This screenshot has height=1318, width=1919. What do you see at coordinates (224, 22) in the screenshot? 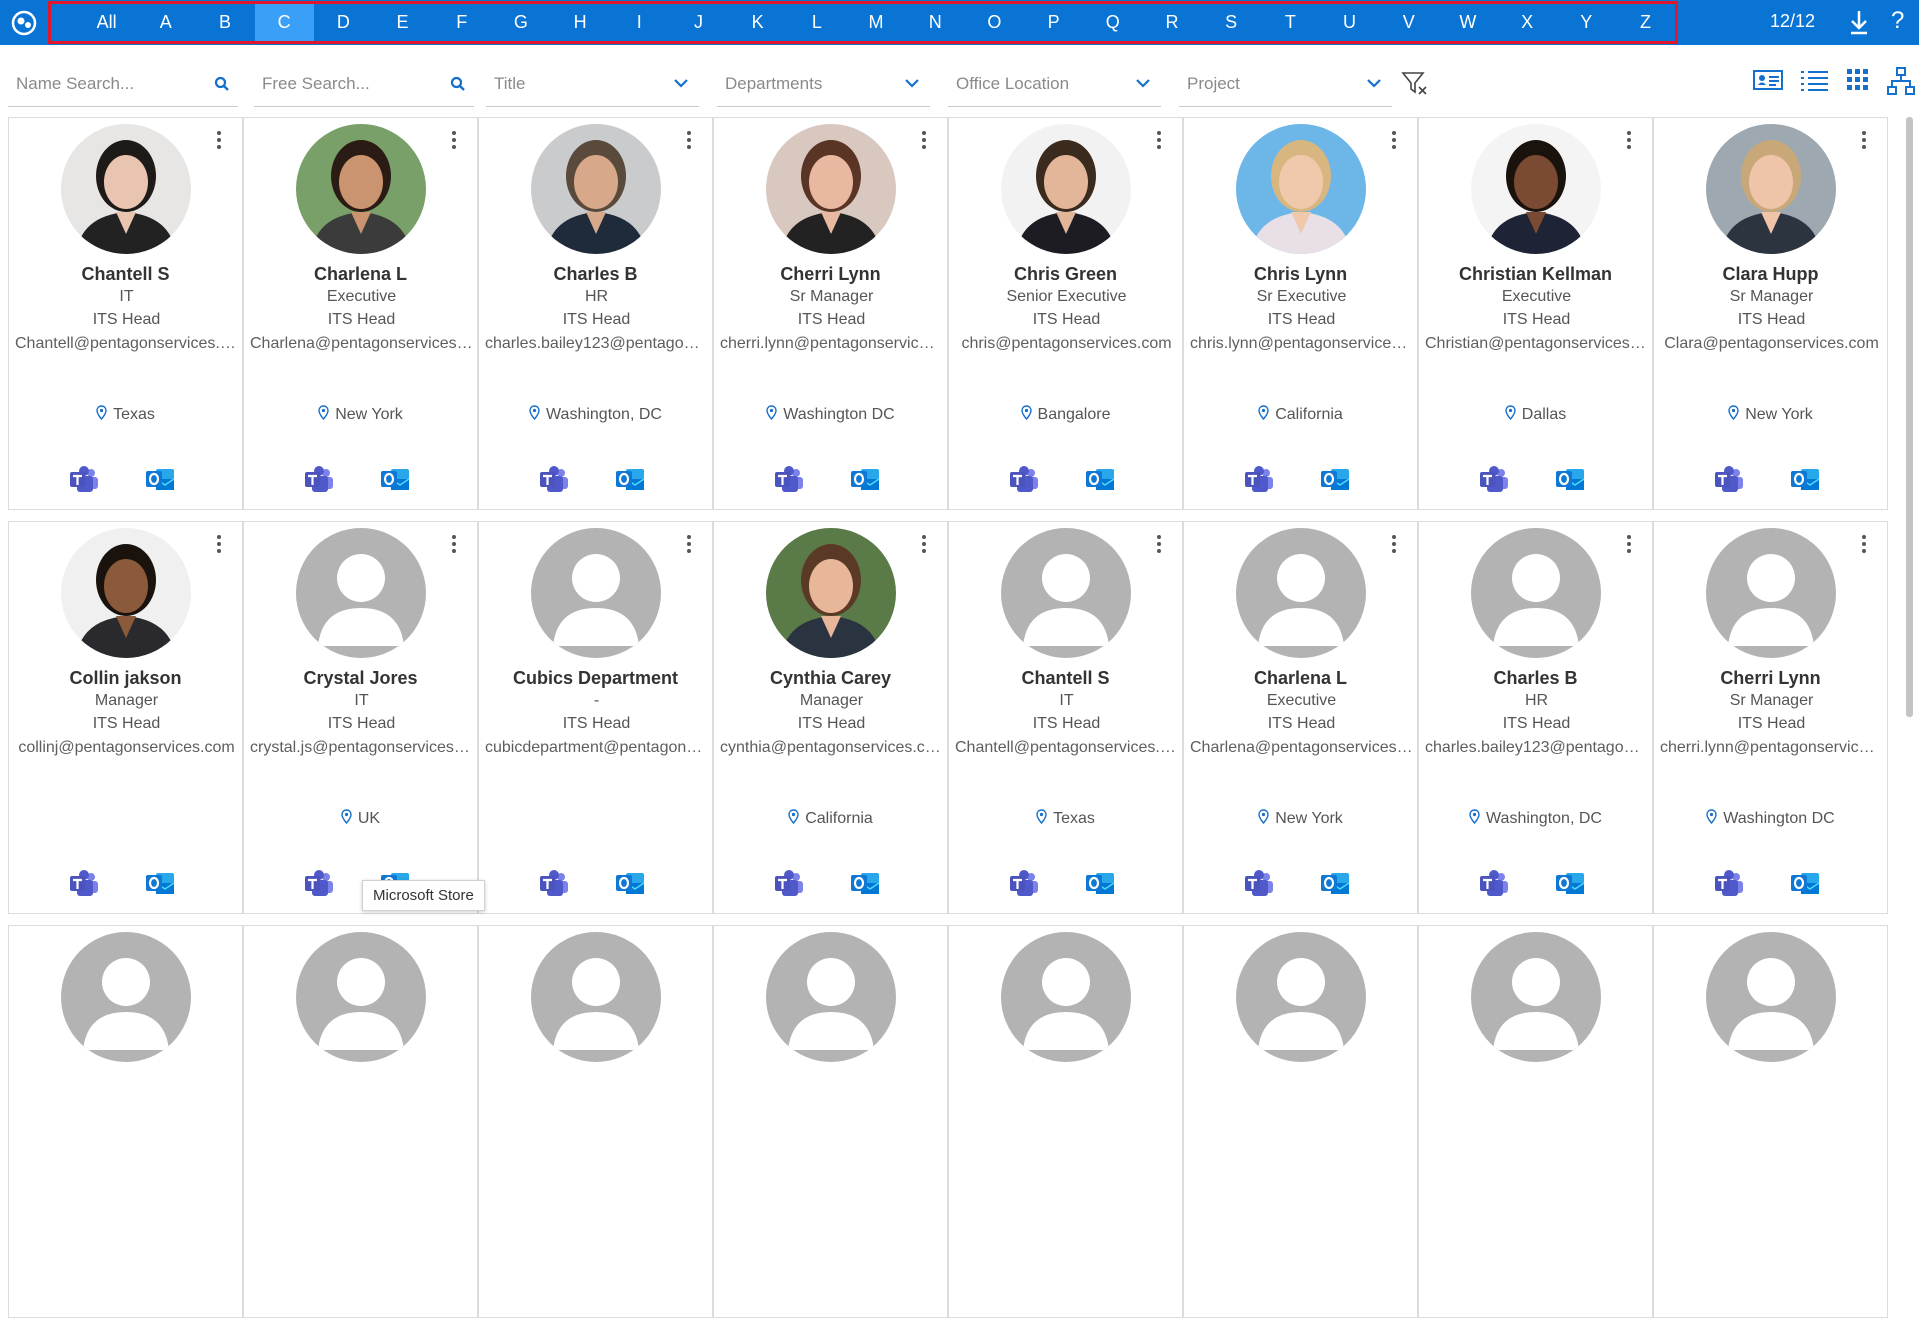
I see `alphabet-letter-b: B` at bounding box center [224, 22].